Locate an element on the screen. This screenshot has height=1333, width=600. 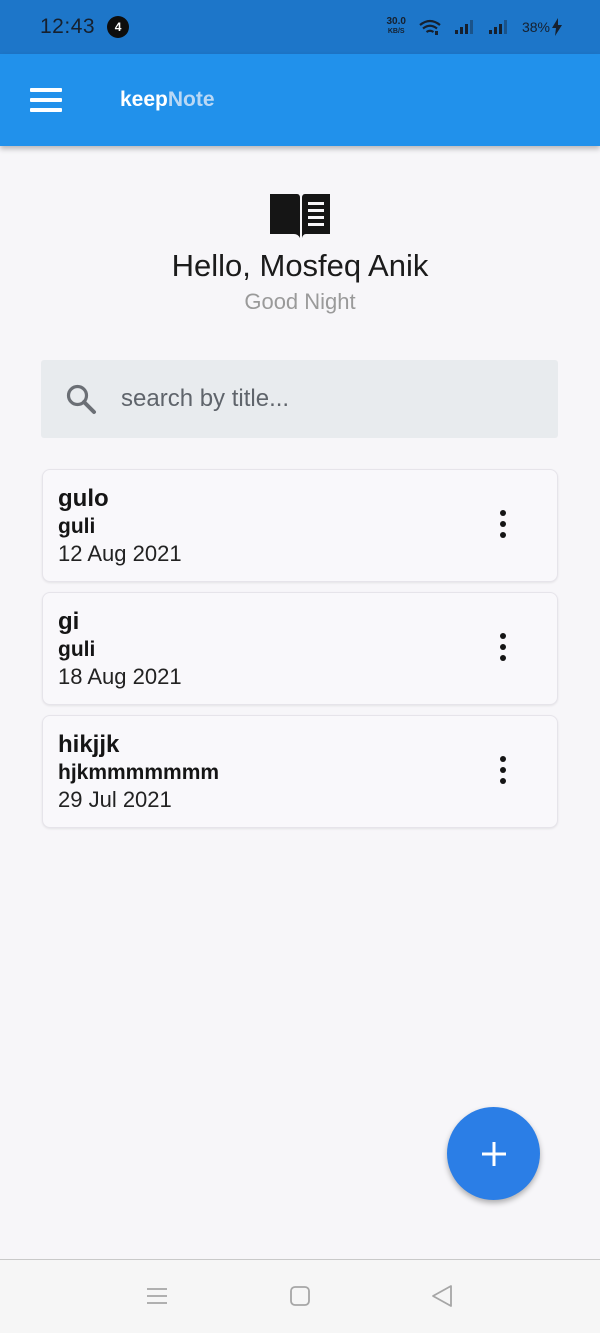
note-card: hikjjk hjkmmmmmmm 29 Jul 2021 is located at coordinates (300, 771).